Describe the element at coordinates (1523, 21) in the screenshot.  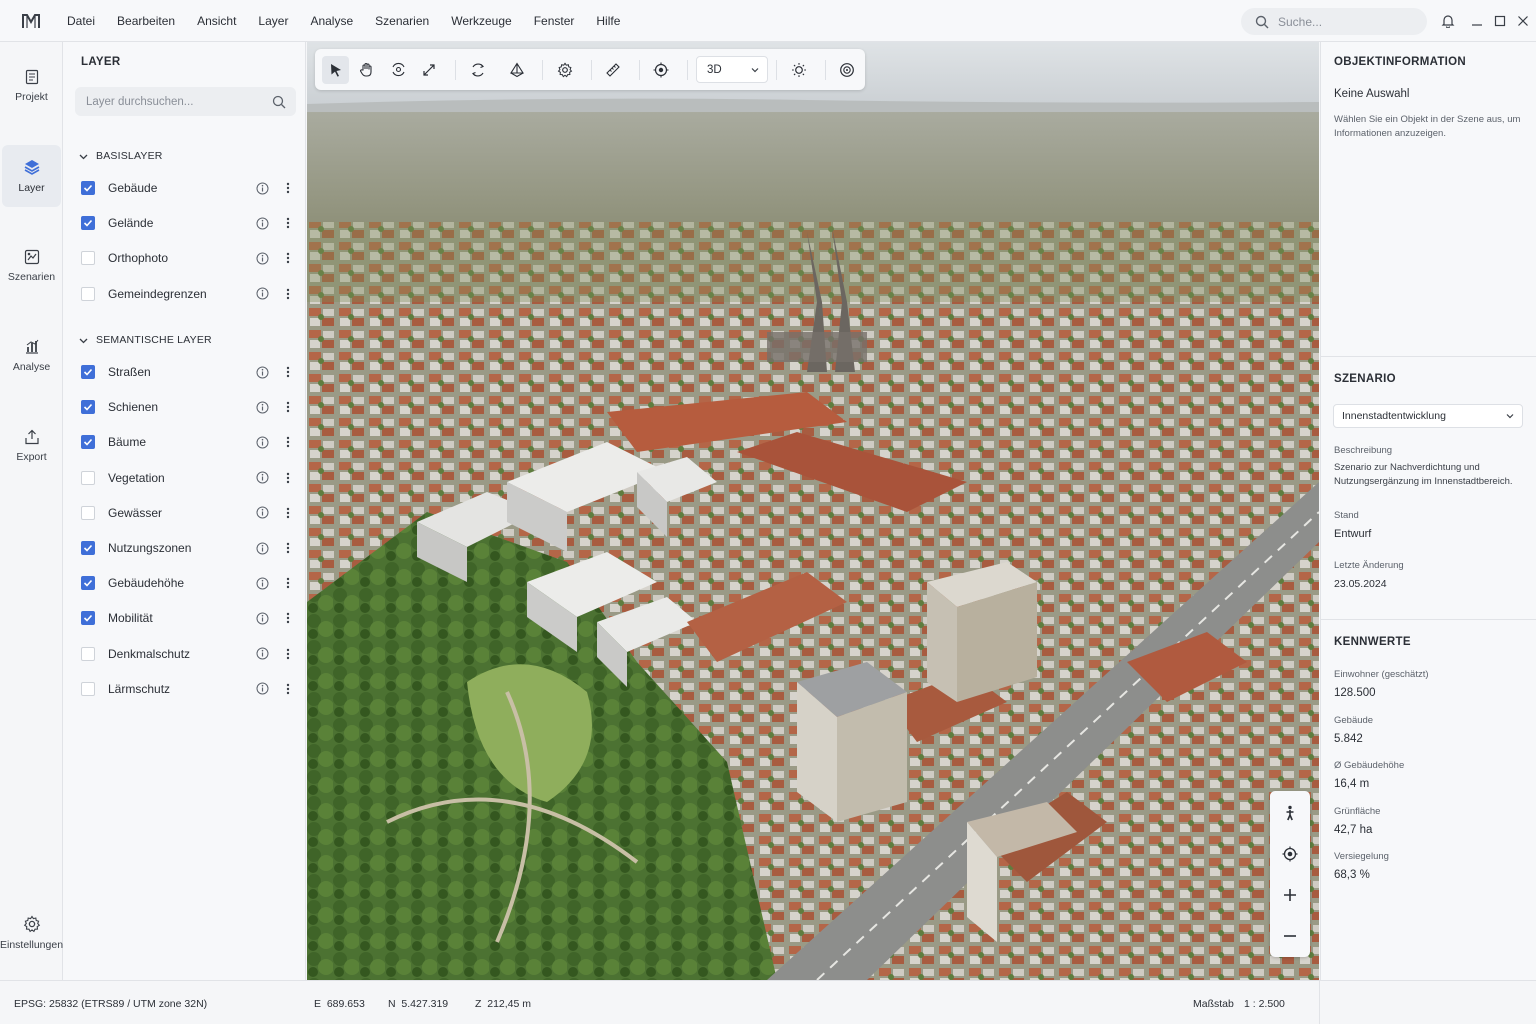
I see `close-icon` at that location.